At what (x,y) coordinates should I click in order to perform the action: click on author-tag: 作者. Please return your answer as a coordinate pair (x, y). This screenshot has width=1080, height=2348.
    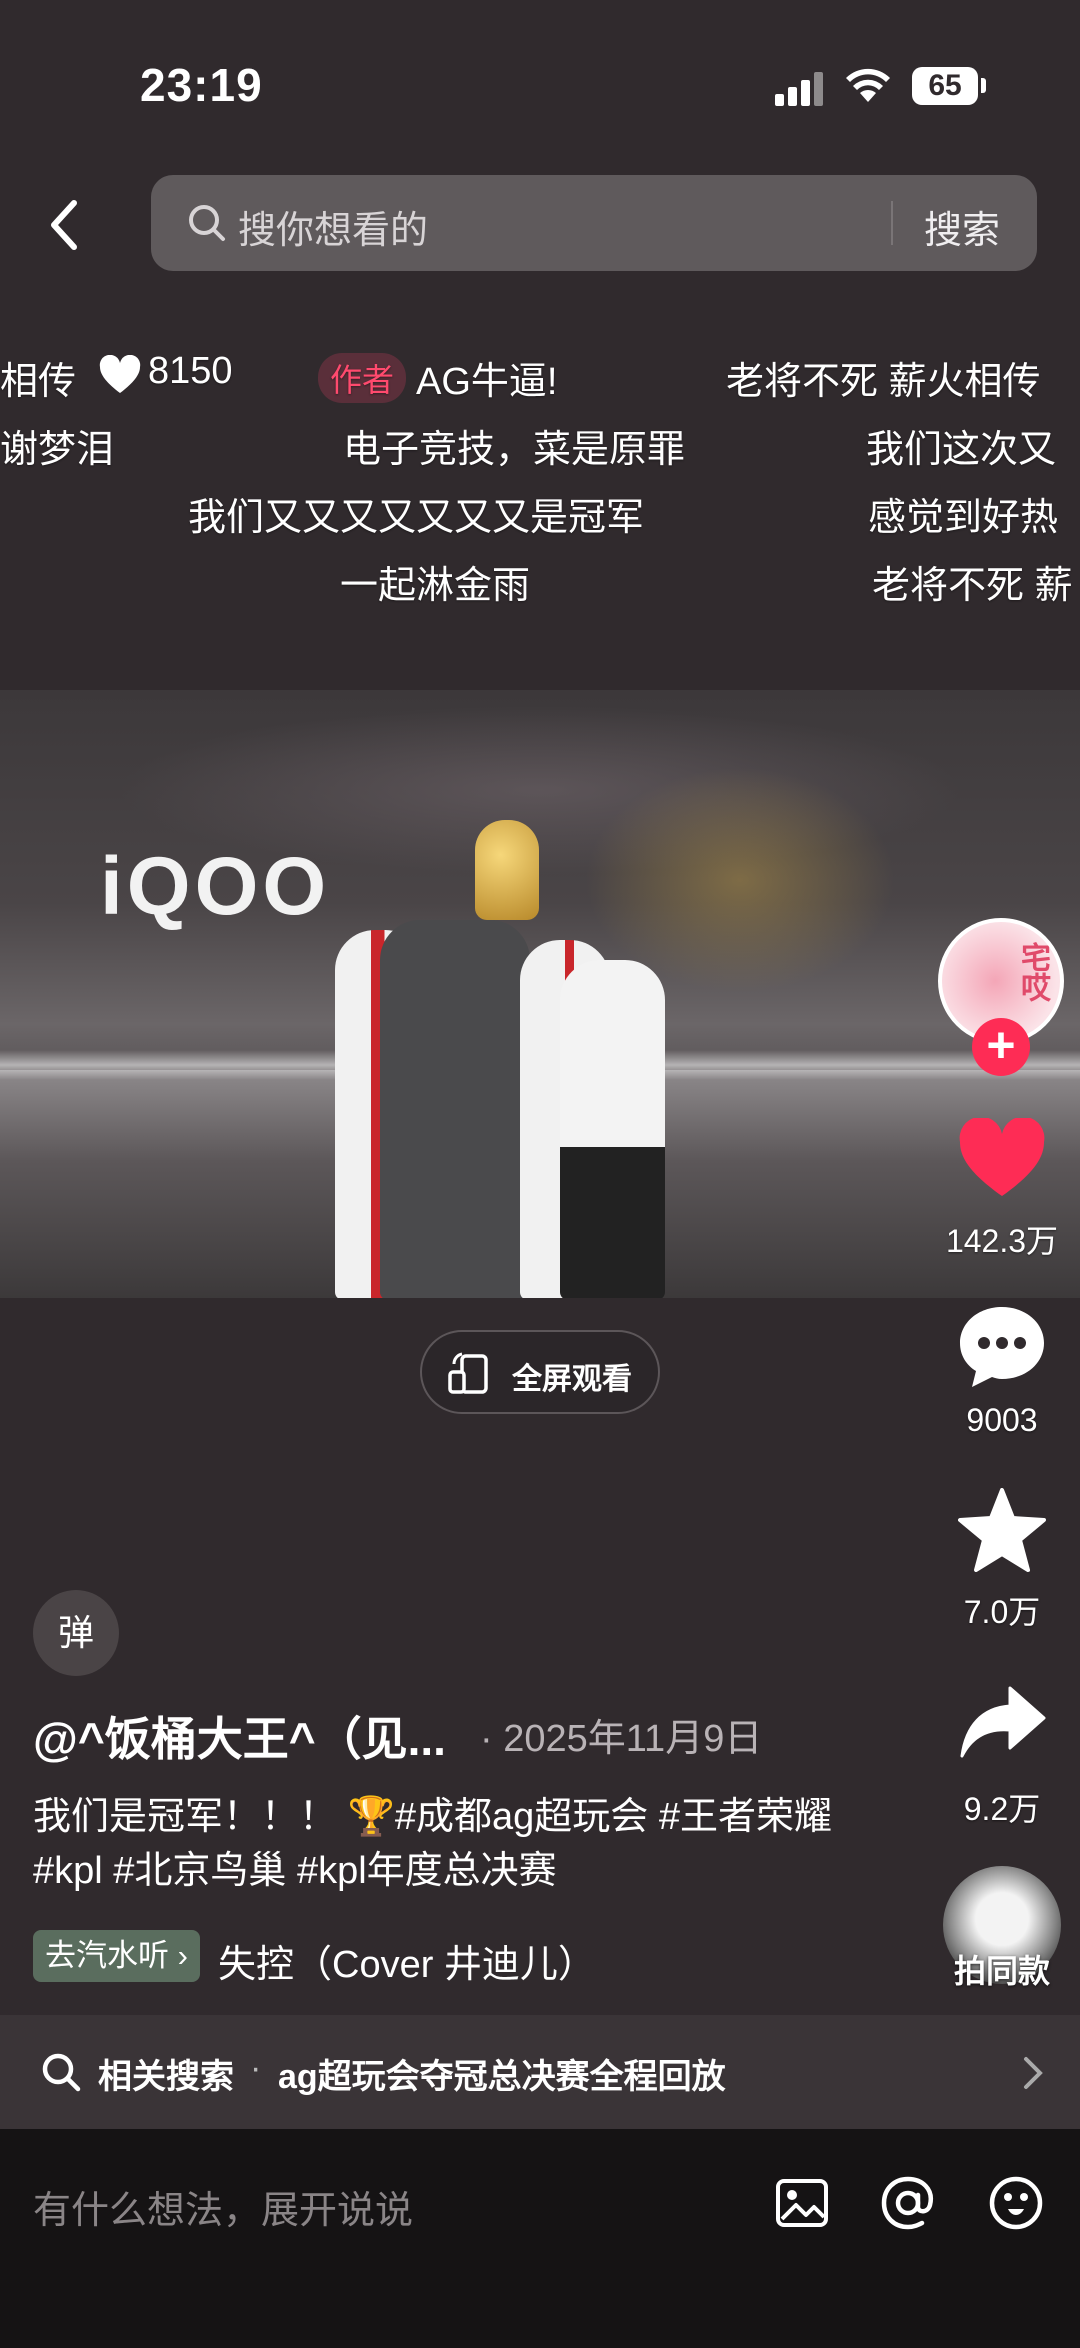
    Looking at the image, I should click on (362, 378).